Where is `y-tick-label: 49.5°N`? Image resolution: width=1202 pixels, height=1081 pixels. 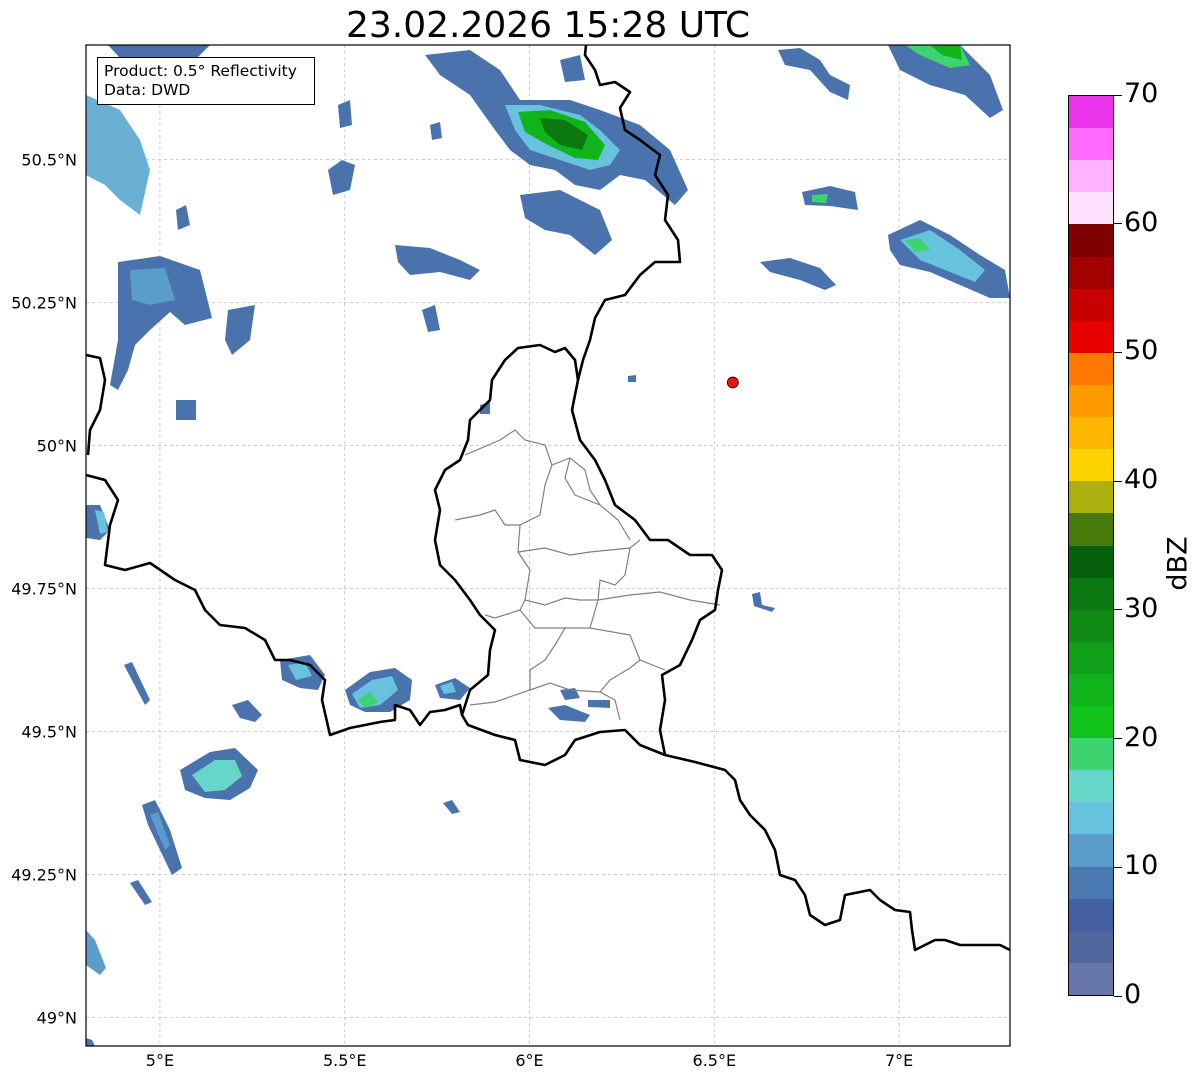
y-tick-label: 49.5°N is located at coordinates (49, 731).